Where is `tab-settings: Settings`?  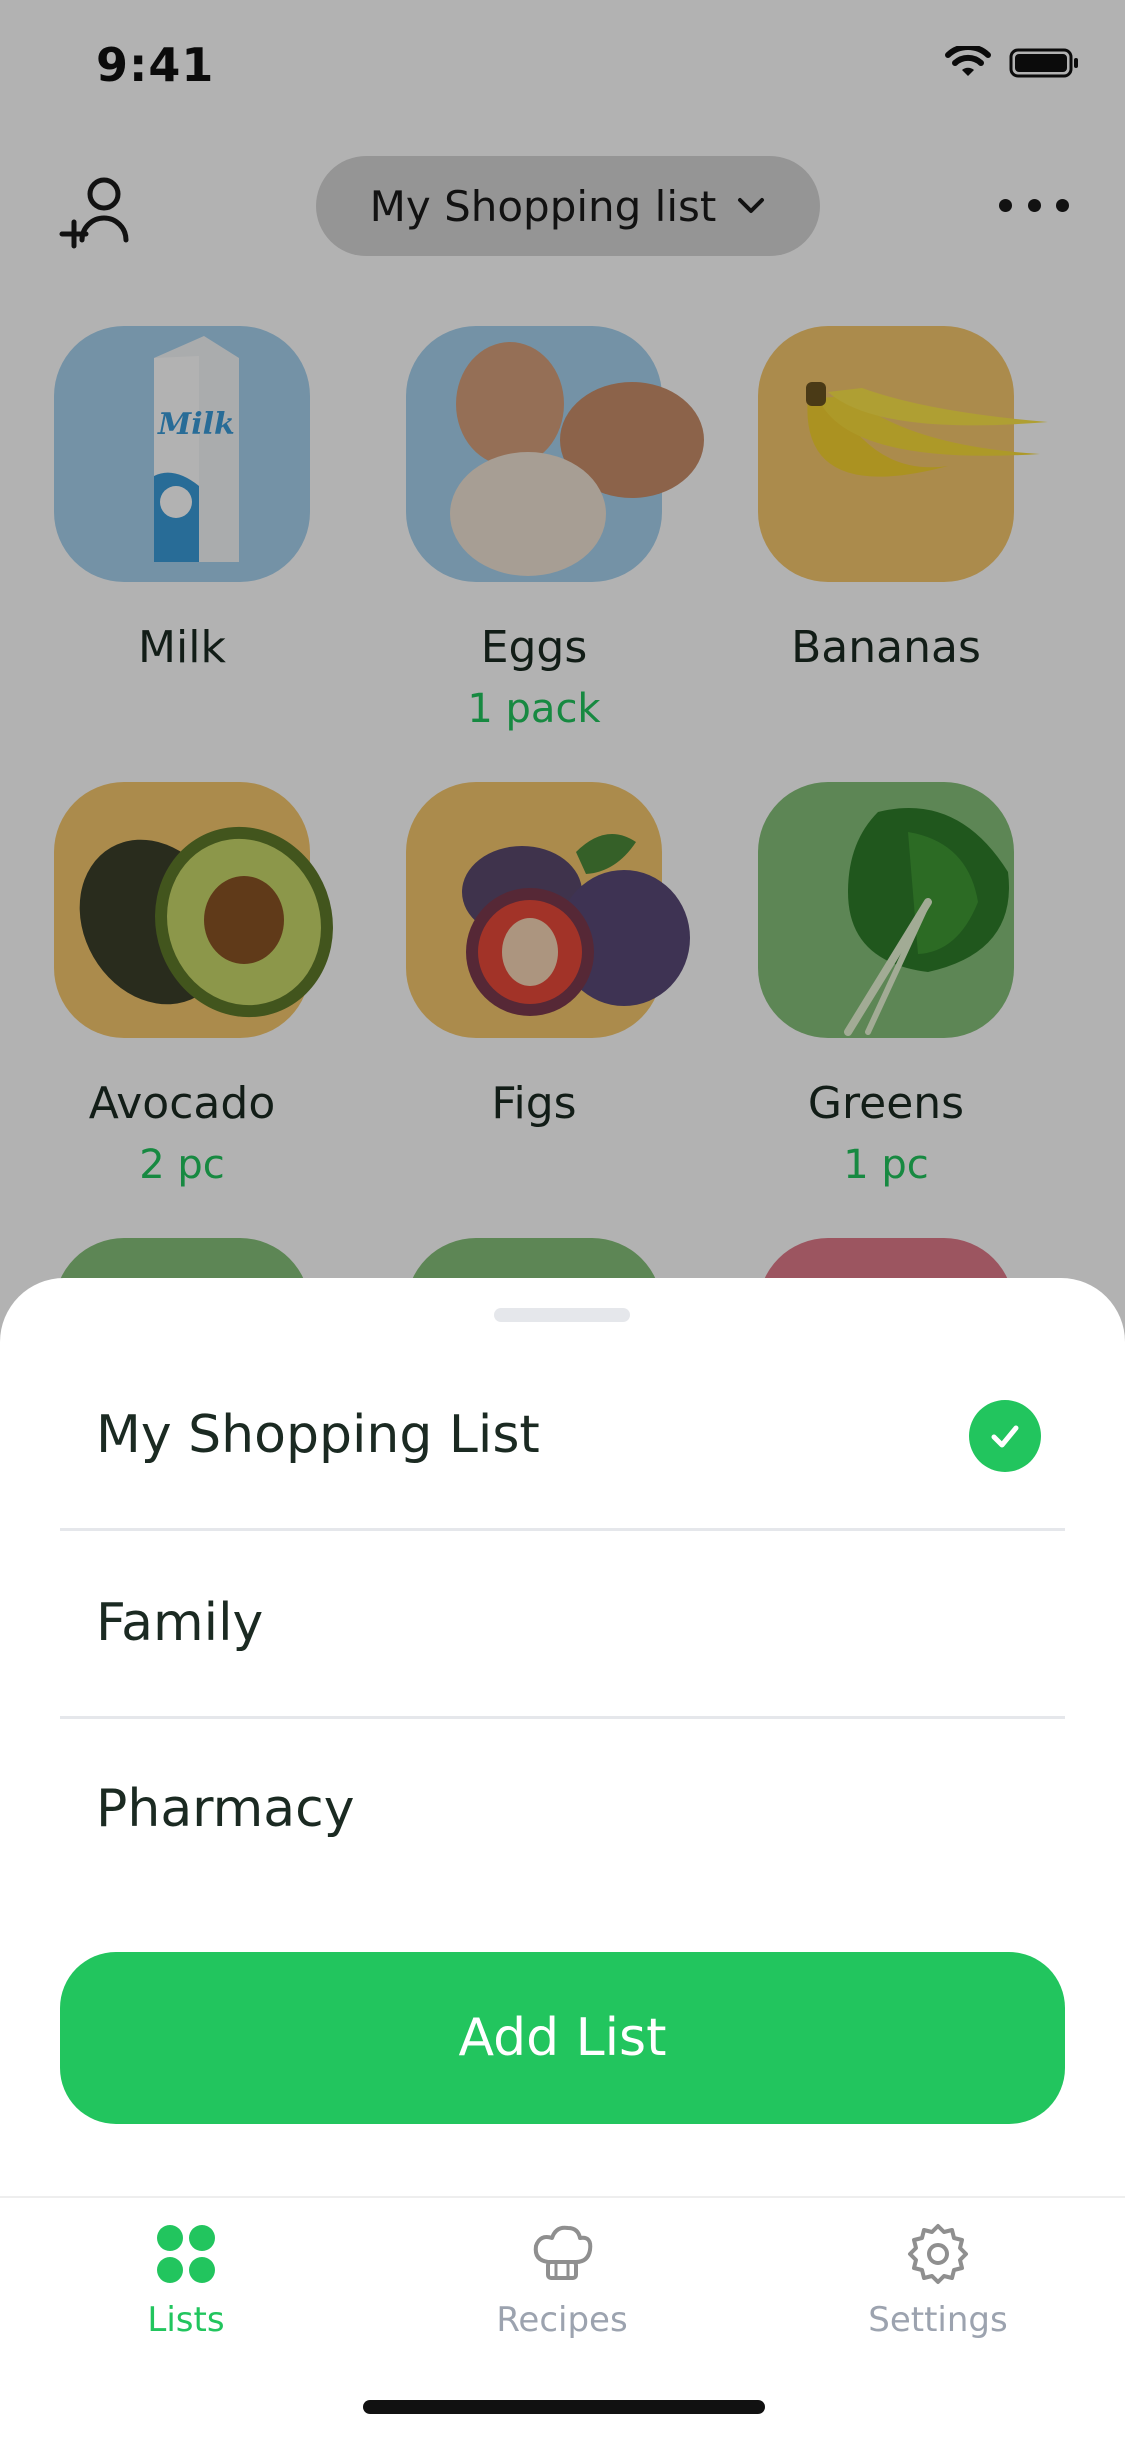
tab-settings: Settings is located at coordinates (938, 2297).